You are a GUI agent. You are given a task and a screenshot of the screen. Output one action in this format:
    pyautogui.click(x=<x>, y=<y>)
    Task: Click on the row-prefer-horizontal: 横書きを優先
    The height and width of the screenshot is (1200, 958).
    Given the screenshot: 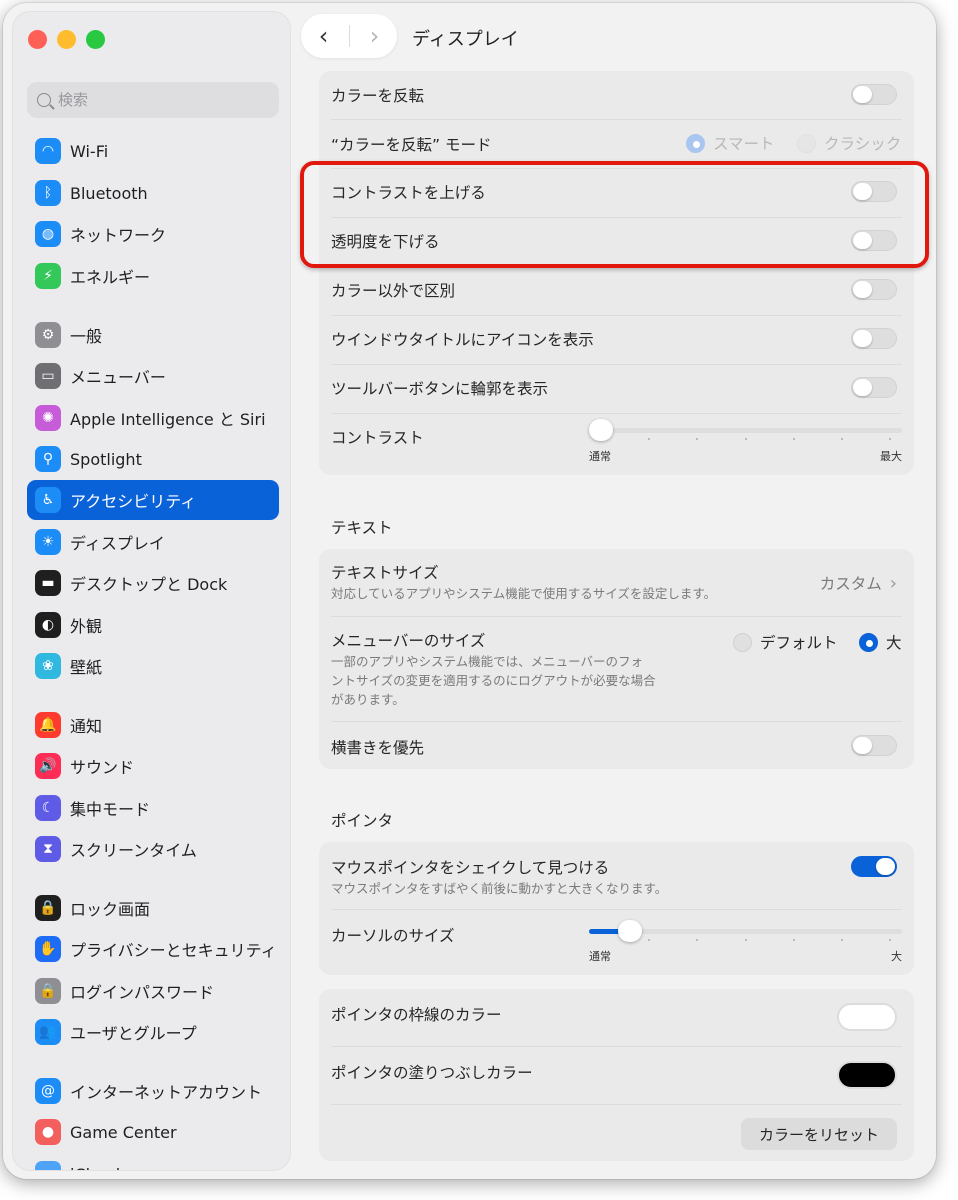 What is the action you would take?
    pyautogui.click(x=616, y=745)
    